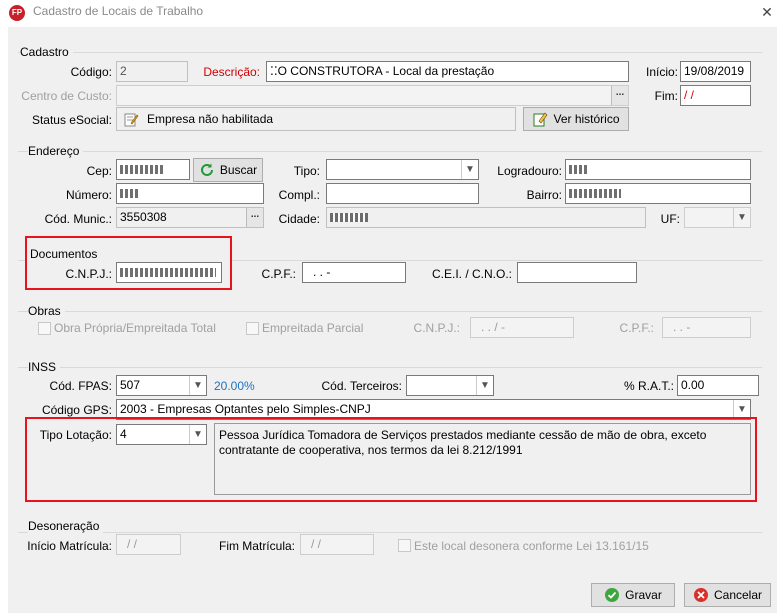  What do you see at coordinates (486, 217) in the screenshot?
I see `cidade-field` at bounding box center [486, 217].